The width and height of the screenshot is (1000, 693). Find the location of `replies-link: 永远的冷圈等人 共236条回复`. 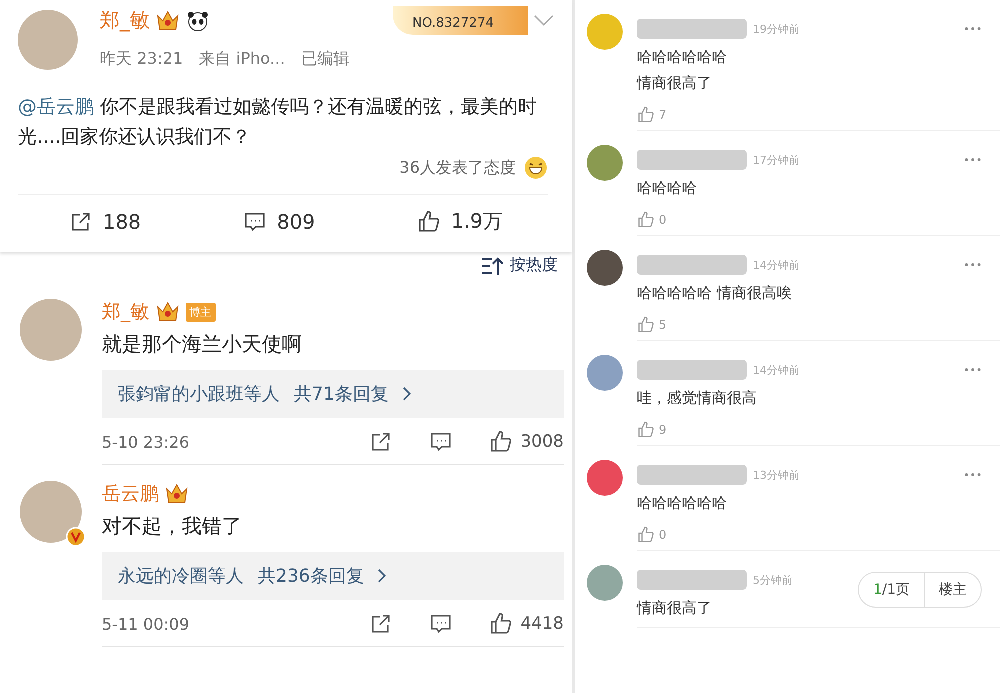

replies-link: 永远的冷圈等人 共236条回复 is located at coordinates (333, 576).